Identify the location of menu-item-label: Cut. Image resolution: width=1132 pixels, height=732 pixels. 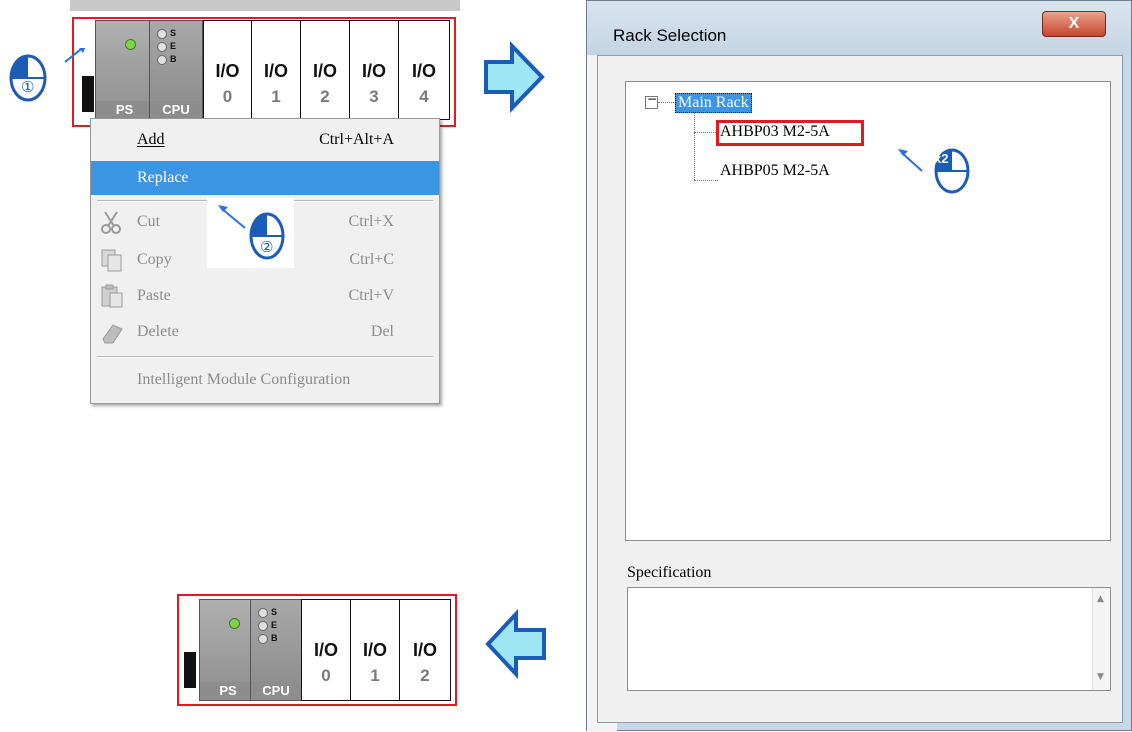
(149, 221).